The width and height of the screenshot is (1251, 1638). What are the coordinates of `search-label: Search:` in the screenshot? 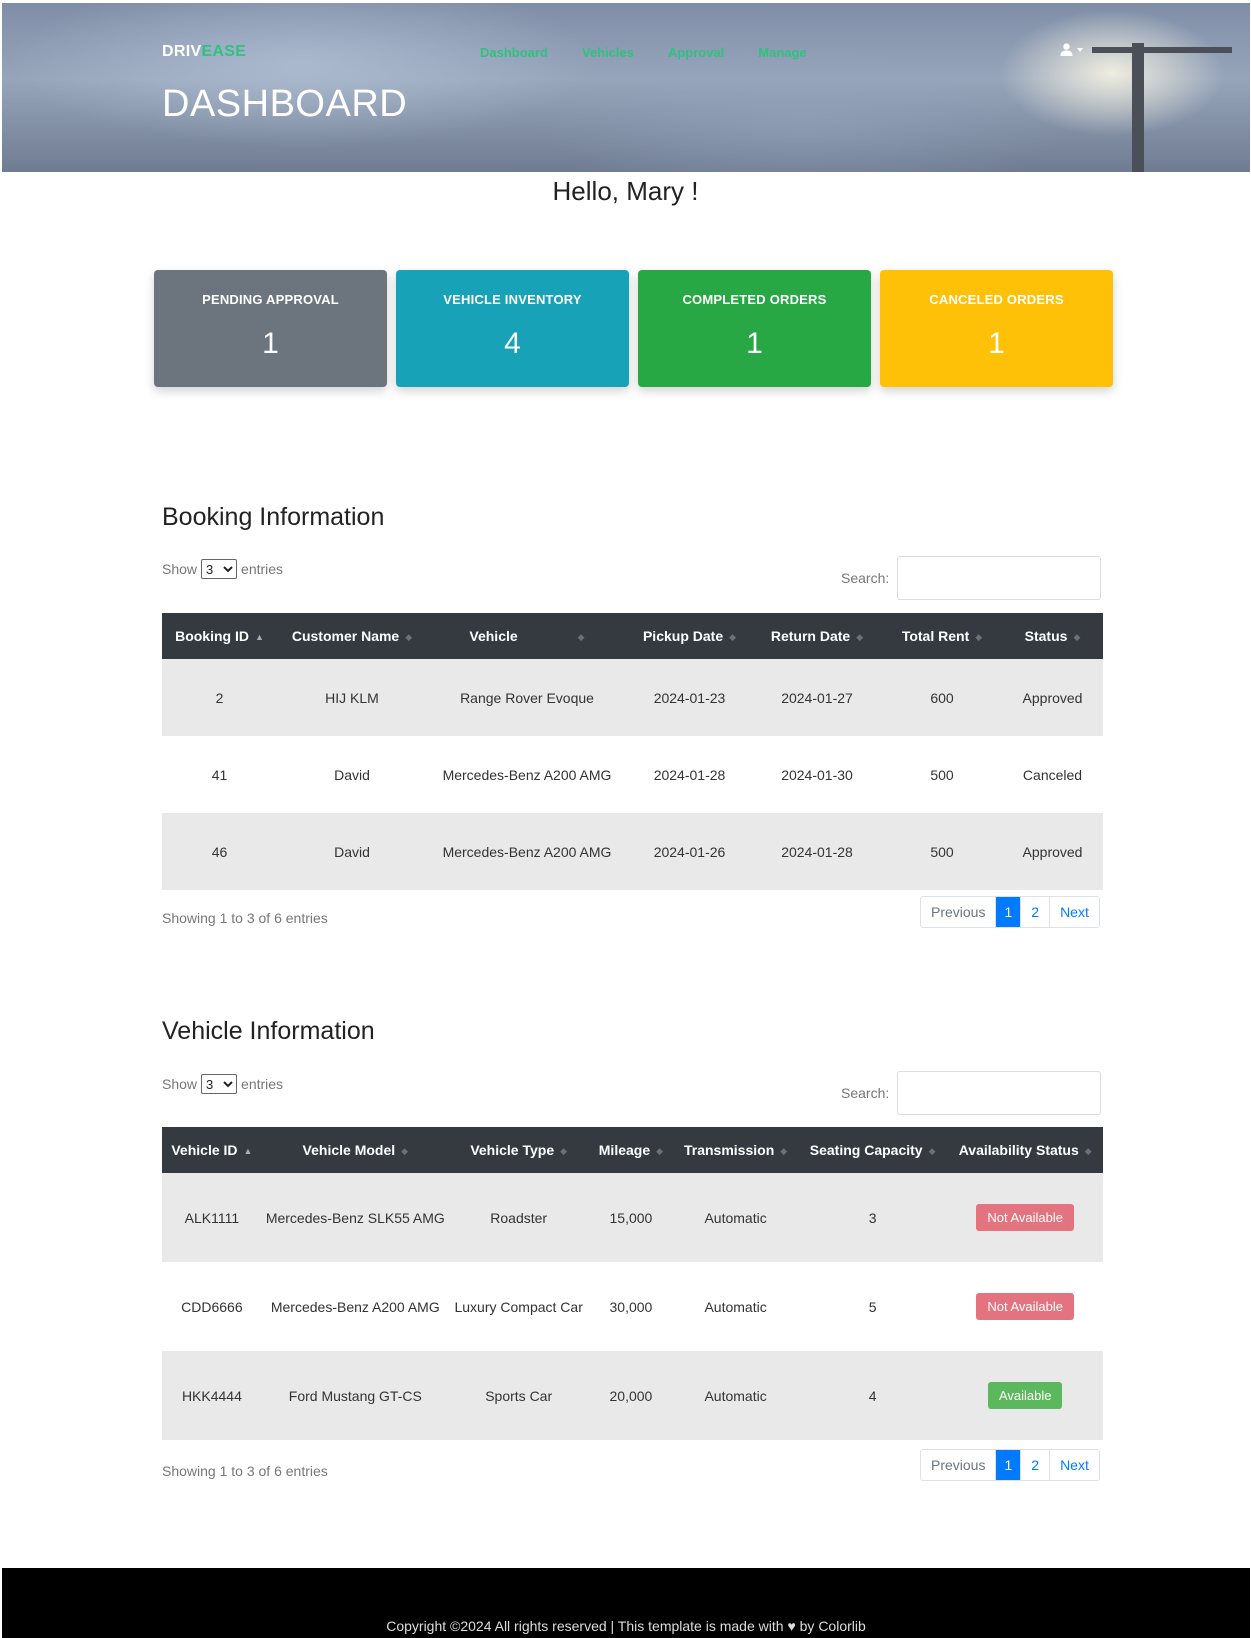 It's located at (865, 578).